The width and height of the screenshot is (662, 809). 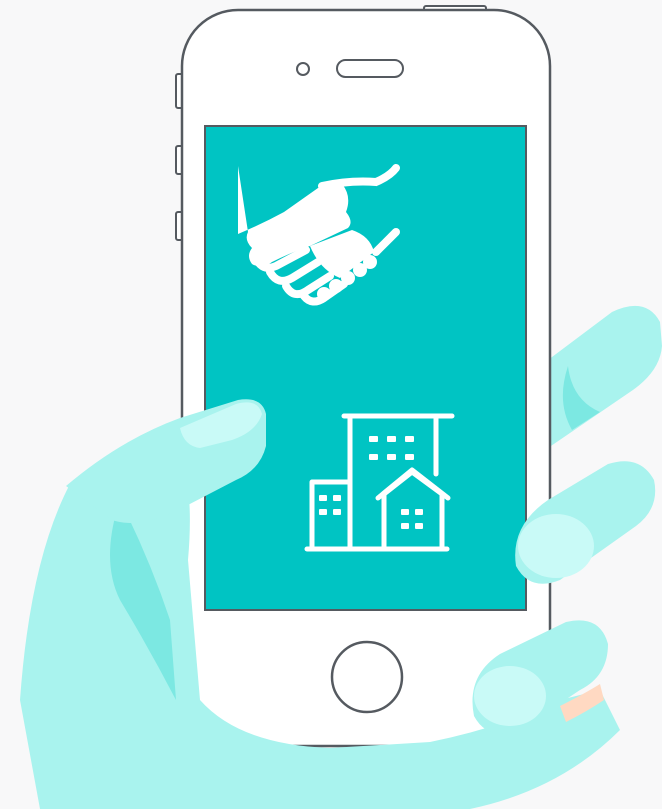 What do you see at coordinates (510, 696) in the screenshot?
I see `lower-fingertip` at bounding box center [510, 696].